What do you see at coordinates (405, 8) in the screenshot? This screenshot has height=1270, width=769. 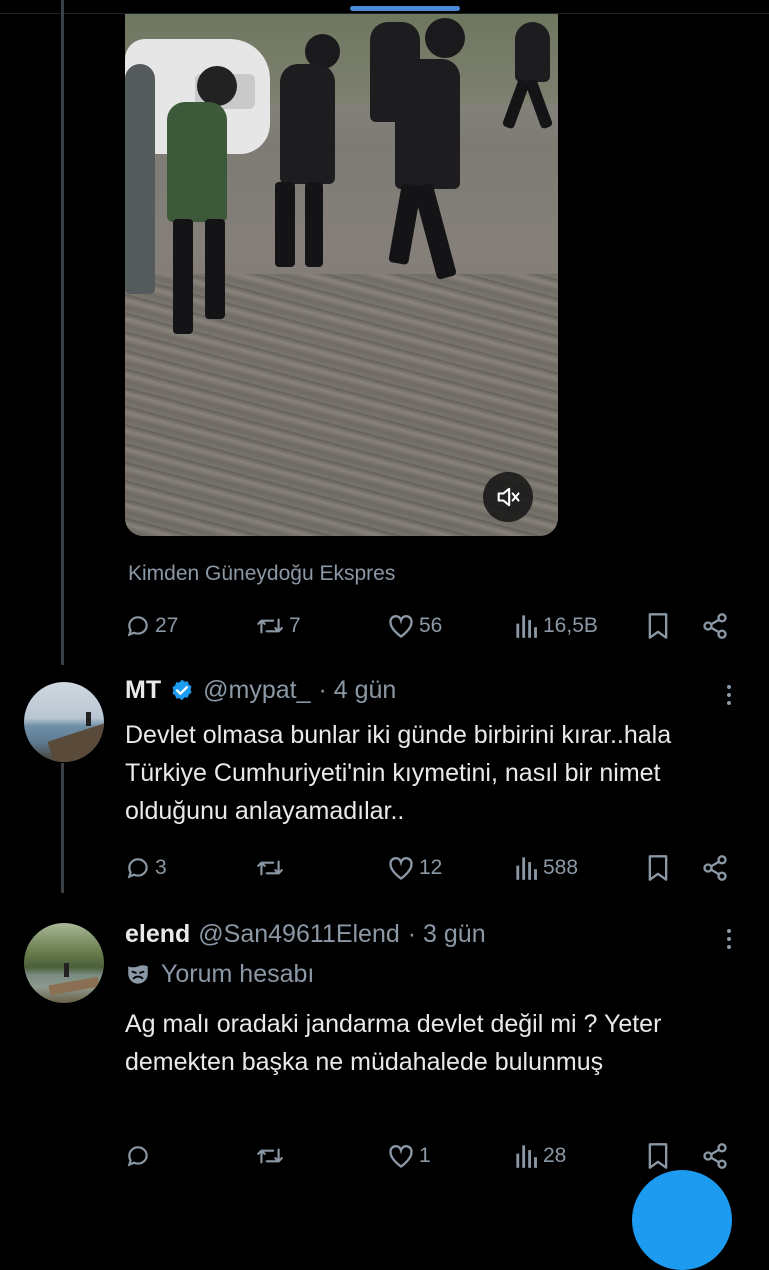 I see `scroll-indicator` at bounding box center [405, 8].